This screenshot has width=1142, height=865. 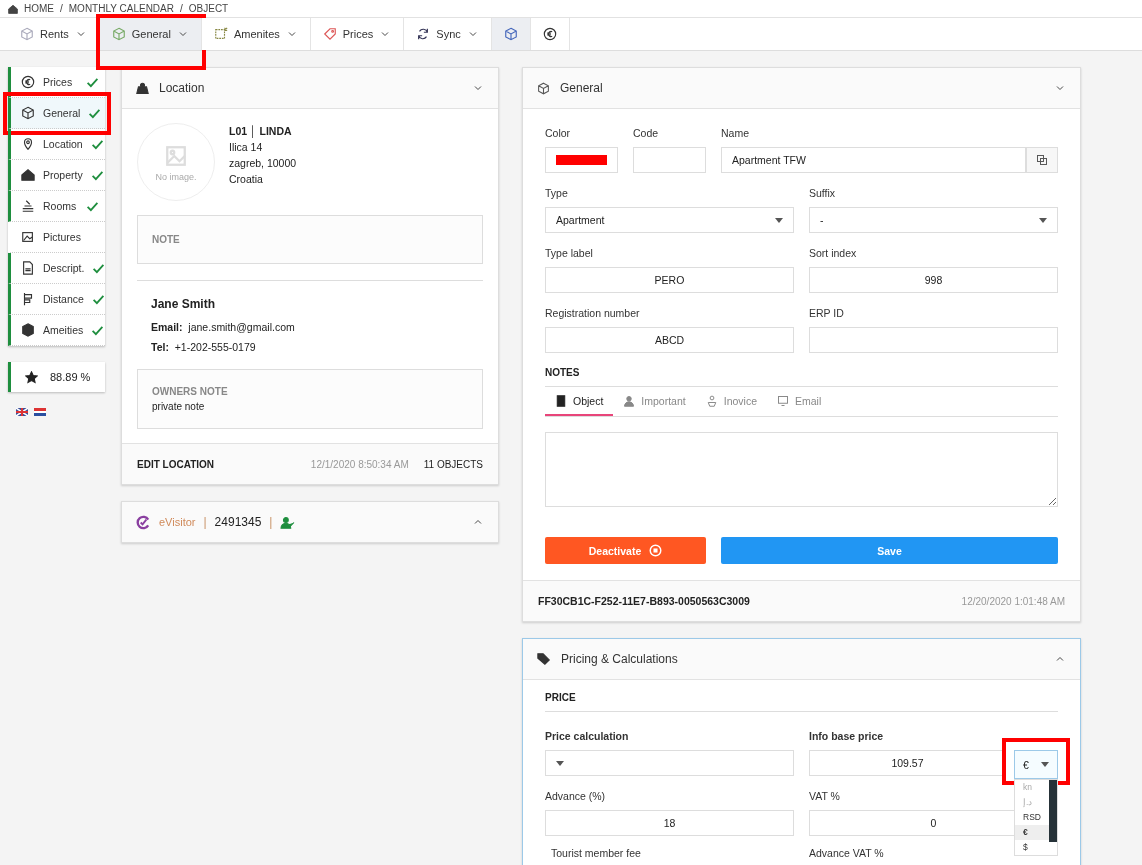 What do you see at coordinates (56, 237) in the screenshot?
I see `sidebar-item: Pictures` at bounding box center [56, 237].